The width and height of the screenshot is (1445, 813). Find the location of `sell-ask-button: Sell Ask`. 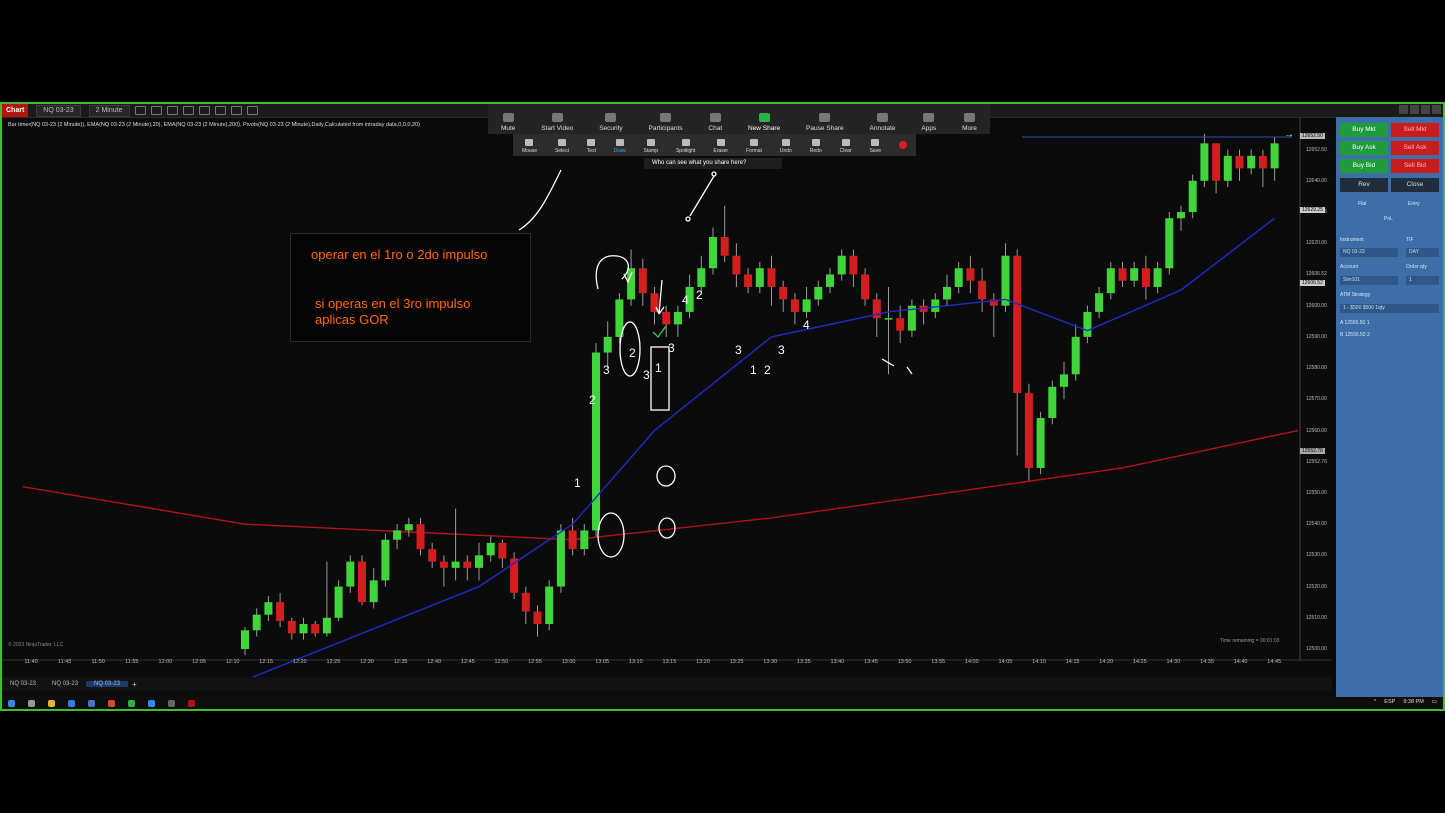

sell-ask-button: Sell Ask is located at coordinates (1415, 148).